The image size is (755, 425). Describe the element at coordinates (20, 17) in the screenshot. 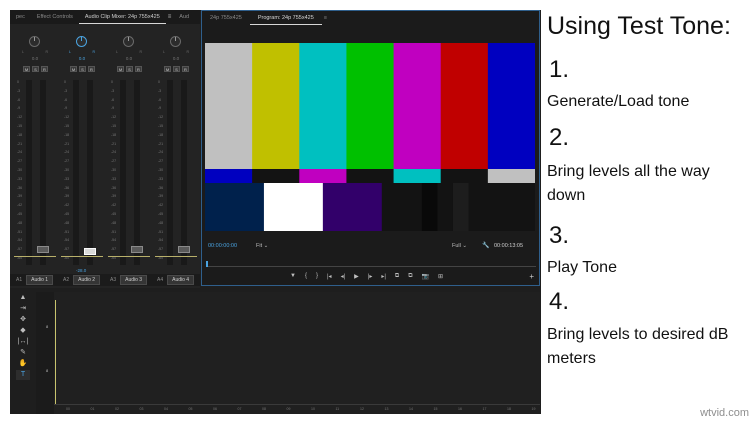

I see `tab-effects-partial: pec` at that location.